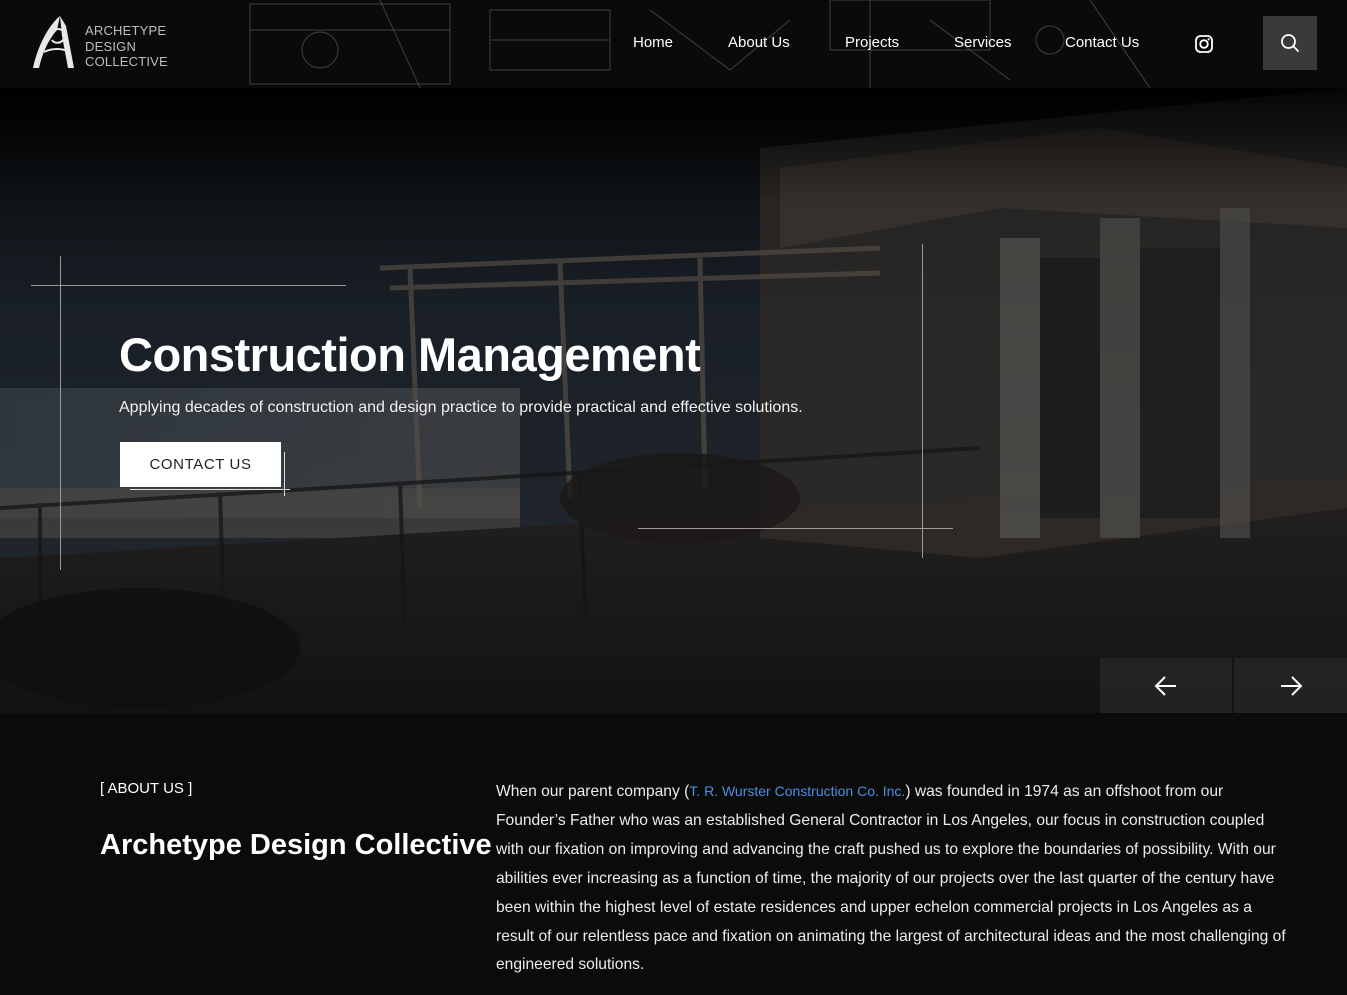  I want to click on frame-line-top-left, so click(188, 285).